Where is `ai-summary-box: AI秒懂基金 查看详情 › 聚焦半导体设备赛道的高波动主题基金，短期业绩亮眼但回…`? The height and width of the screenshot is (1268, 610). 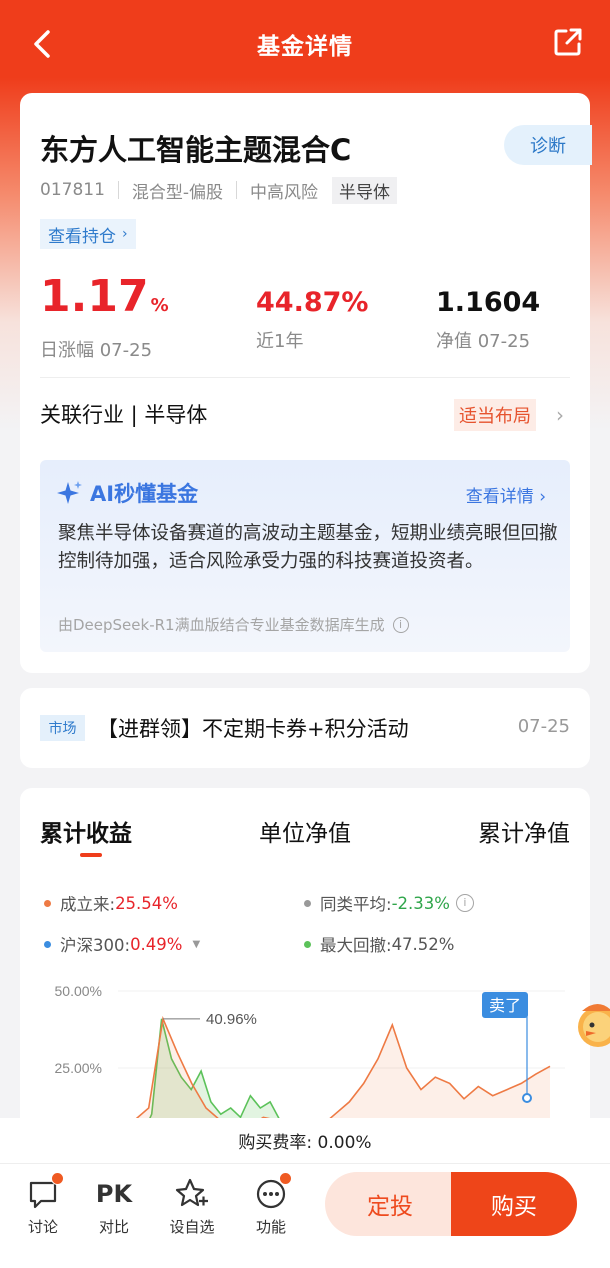 ai-summary-box: AI秒懂基金 查看详情 › 聚焦半导体设备赛道的高波动主题基金，短期业绩亮眼但回… is located at coordinates (305, 556).